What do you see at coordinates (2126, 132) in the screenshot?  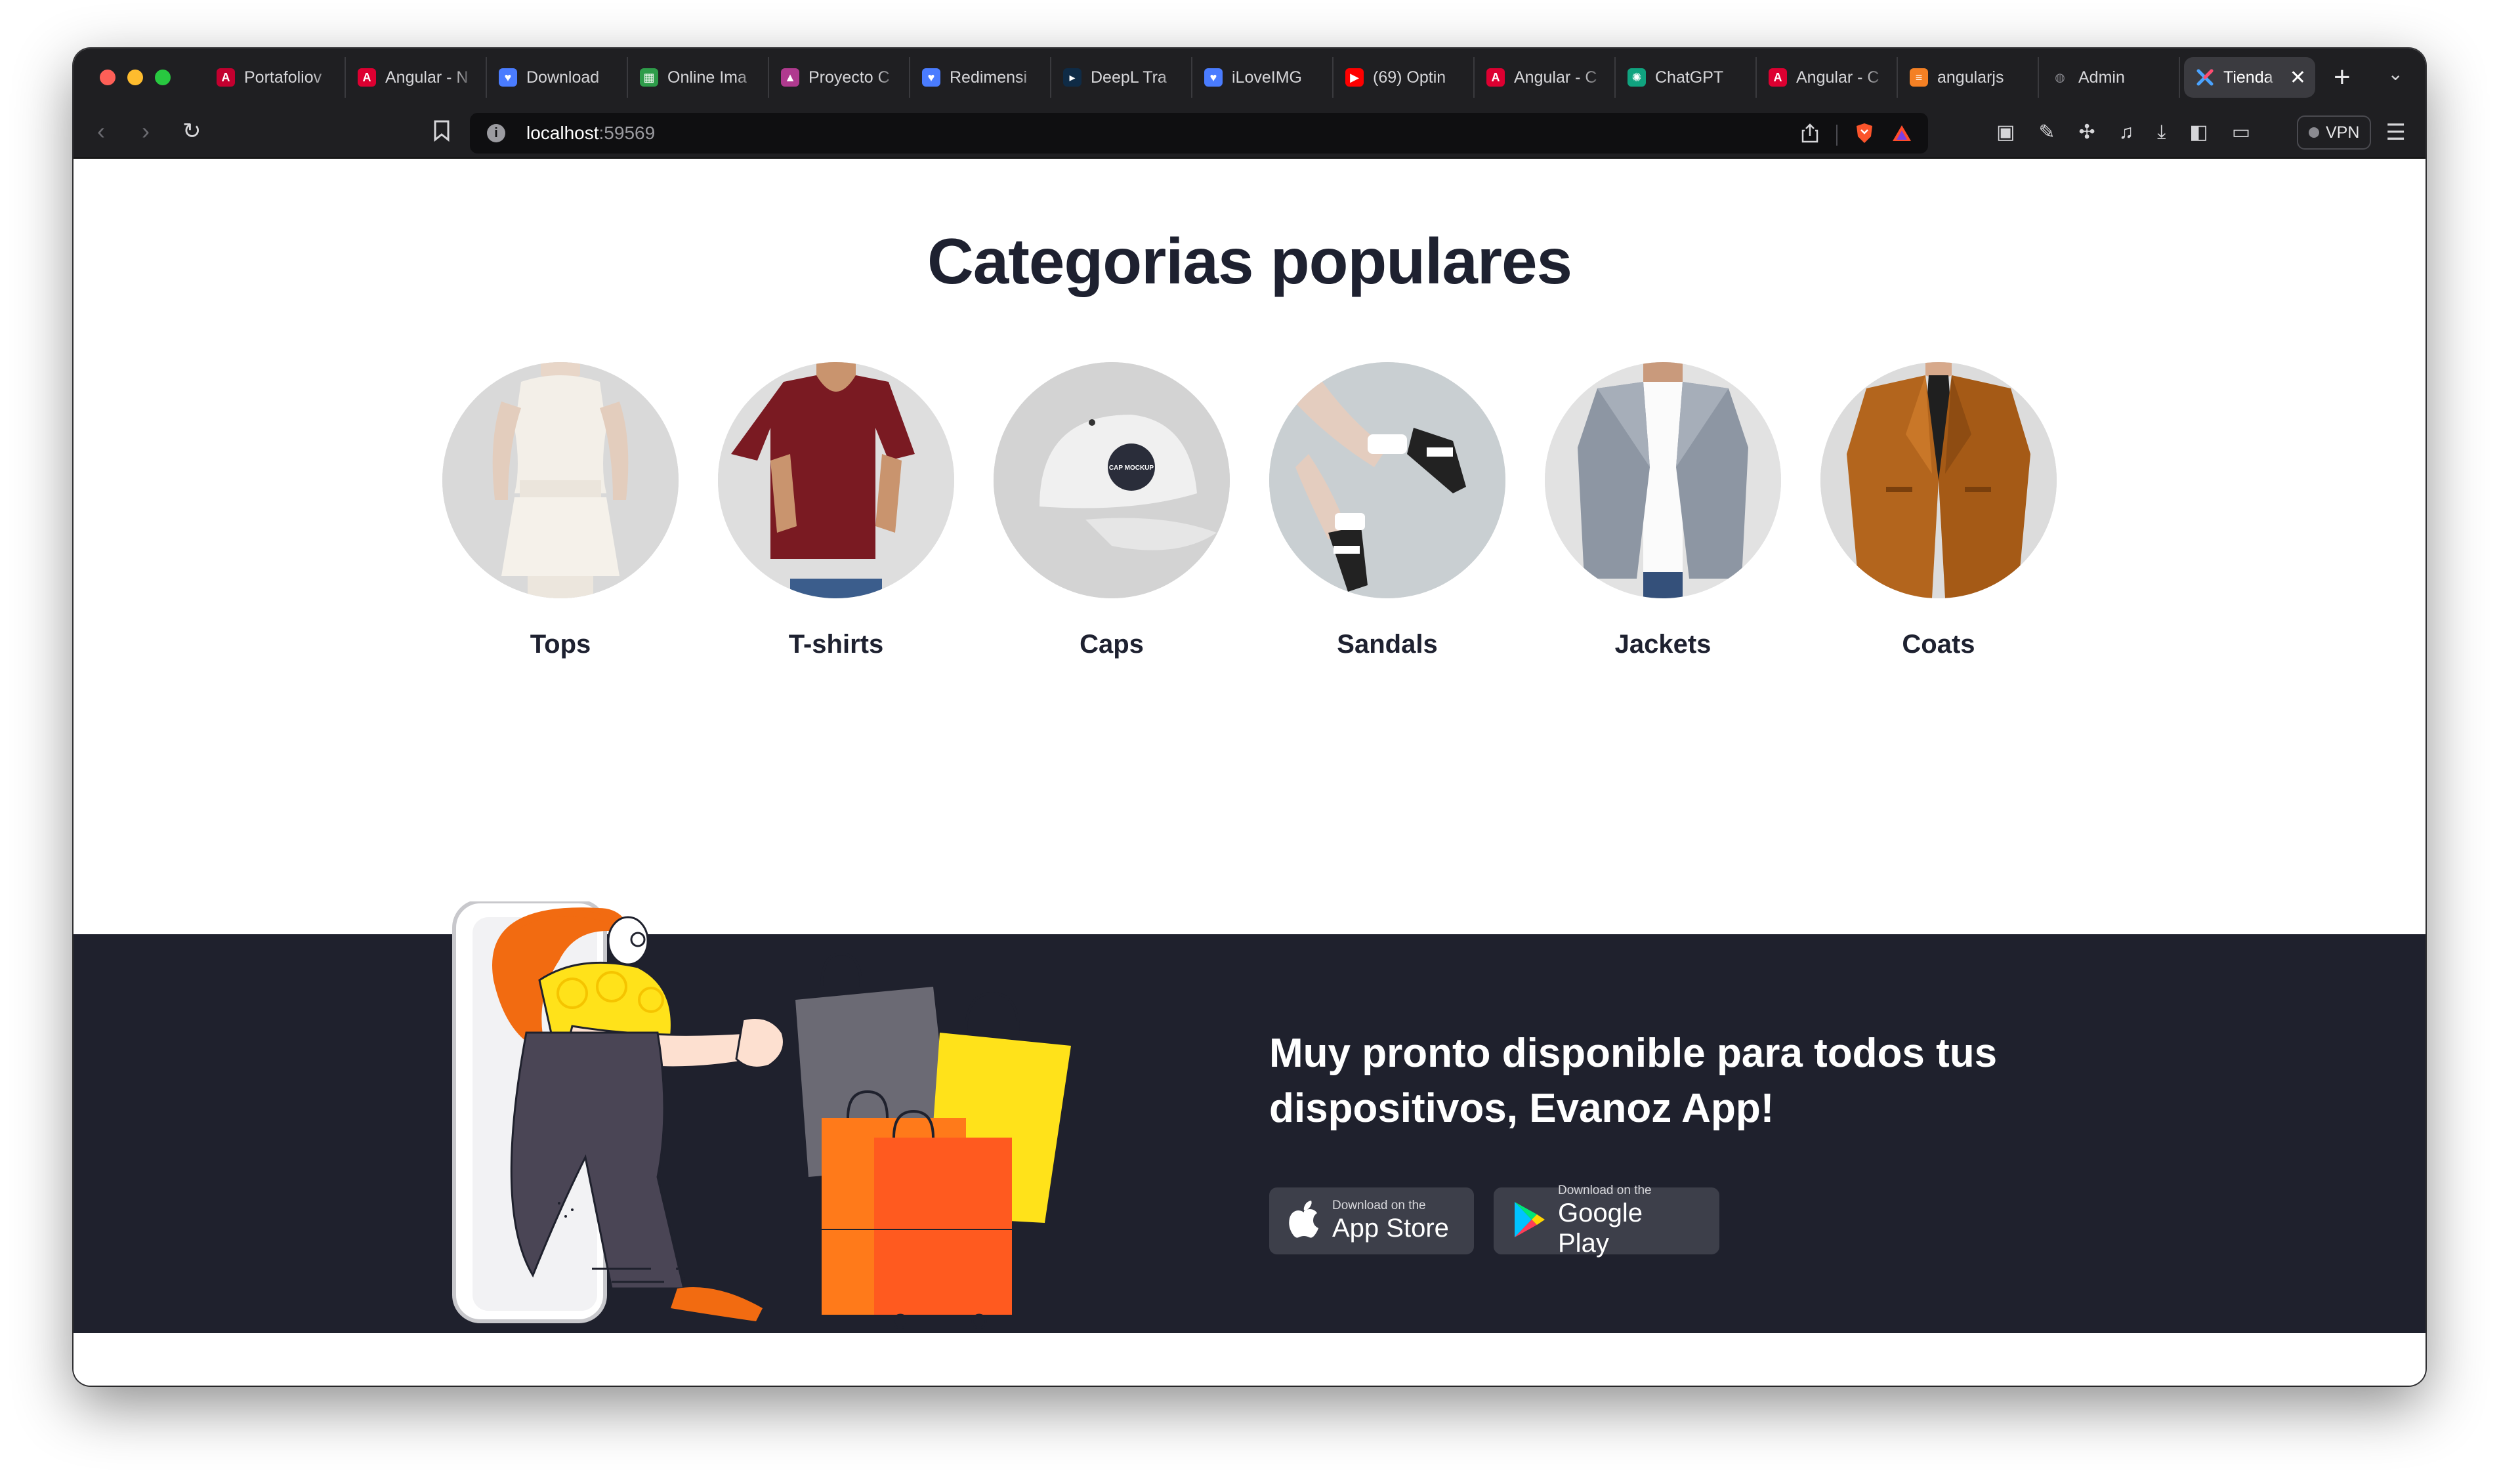 I see `music-icon: ♫` at bounding box center [2126, 132].